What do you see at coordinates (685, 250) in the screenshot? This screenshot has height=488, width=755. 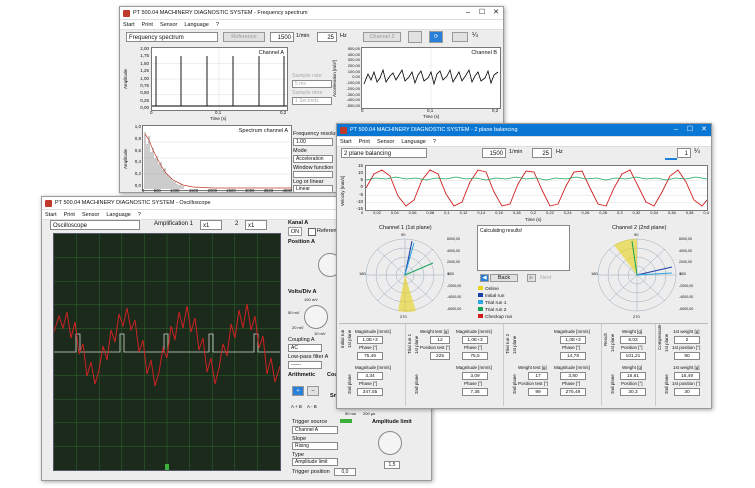 I see `tick: 4000,00` at bounding box center [685, 250].